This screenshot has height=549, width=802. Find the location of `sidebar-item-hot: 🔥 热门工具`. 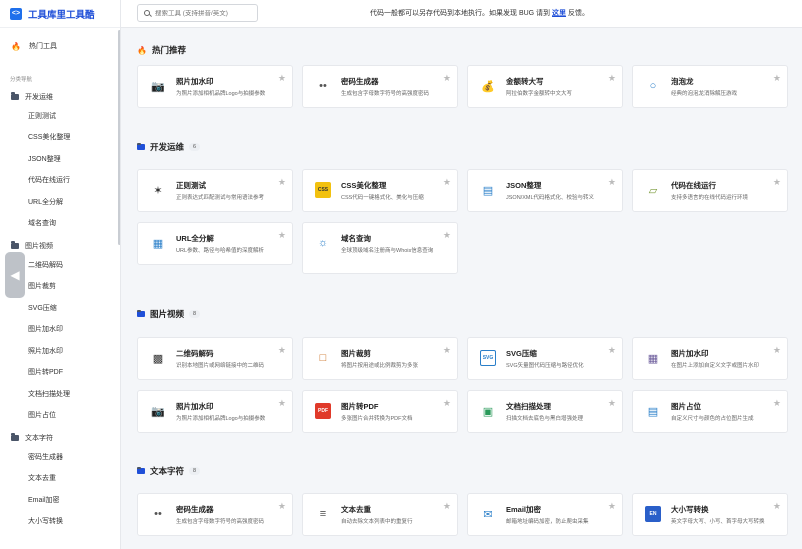

sidebar-item-hot: 🔥 热门工具 is located at coordinates (60, 46).